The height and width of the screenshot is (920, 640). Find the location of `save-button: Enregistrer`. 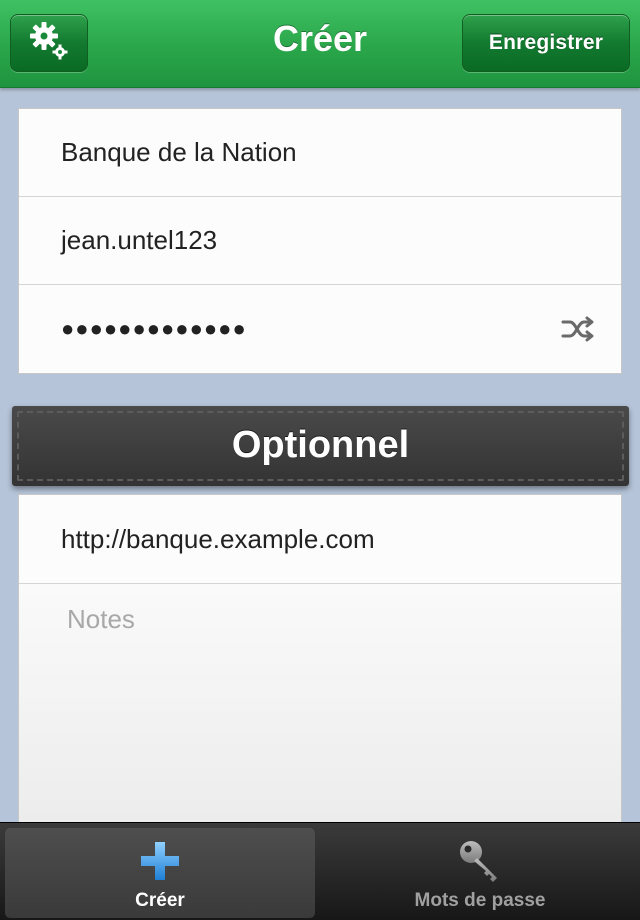

save-button: Enregistrer is located at coordinates (546, 43).